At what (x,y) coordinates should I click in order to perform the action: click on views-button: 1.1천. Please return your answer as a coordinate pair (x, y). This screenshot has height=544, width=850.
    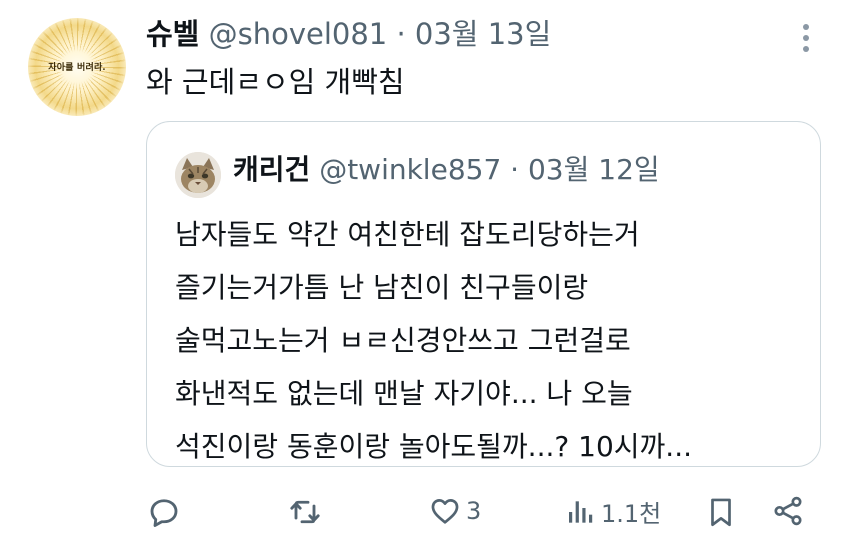
    Looking at the image, I should click on (613, 511).